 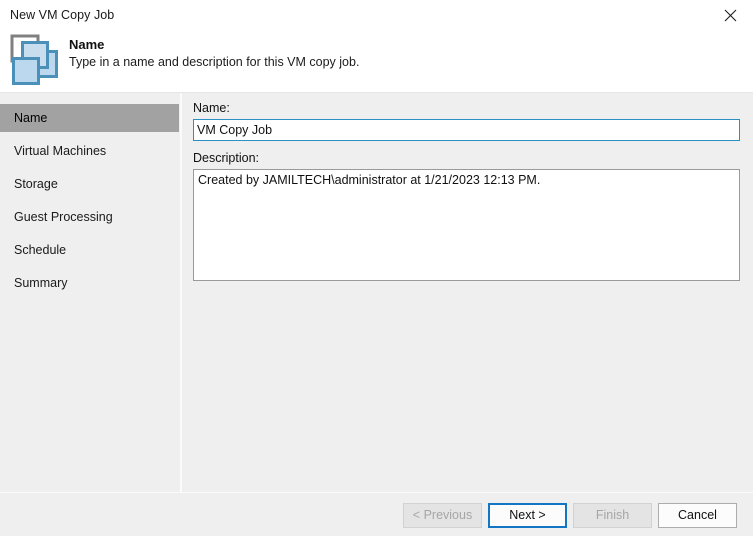 What do you see at coordinates (226, 158) in the screenshot?
I see `description-label: Description:` at bounding box center [226, 158].